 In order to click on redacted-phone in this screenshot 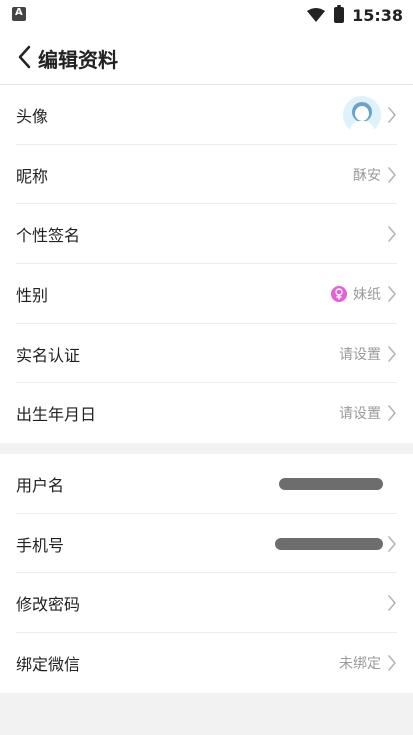, I will do `click(329, 543)`.